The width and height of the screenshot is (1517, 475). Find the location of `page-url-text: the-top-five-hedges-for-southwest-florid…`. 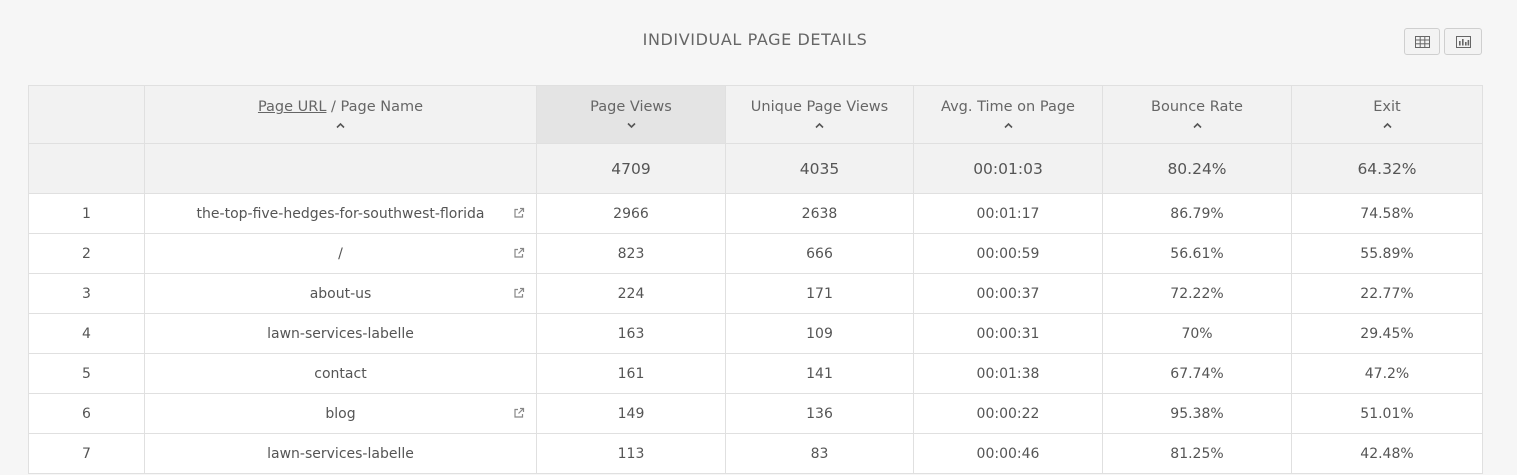

page-url-text: the-top-five-hedges-for-southwest-florid… is located at coordinates (340, 213).